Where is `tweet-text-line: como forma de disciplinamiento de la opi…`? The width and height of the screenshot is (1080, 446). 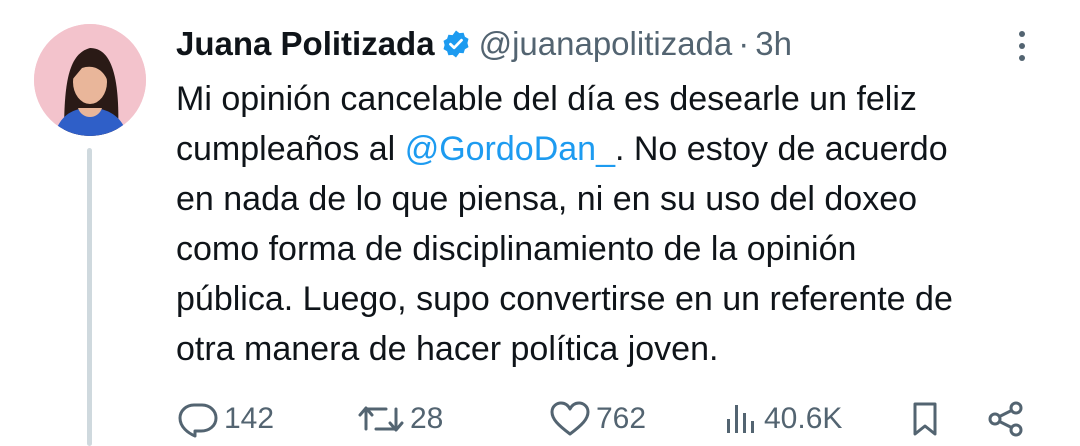 tweet-text-line: como forma de disciplinamiento de la opi… is located at coordinates (516, 249).